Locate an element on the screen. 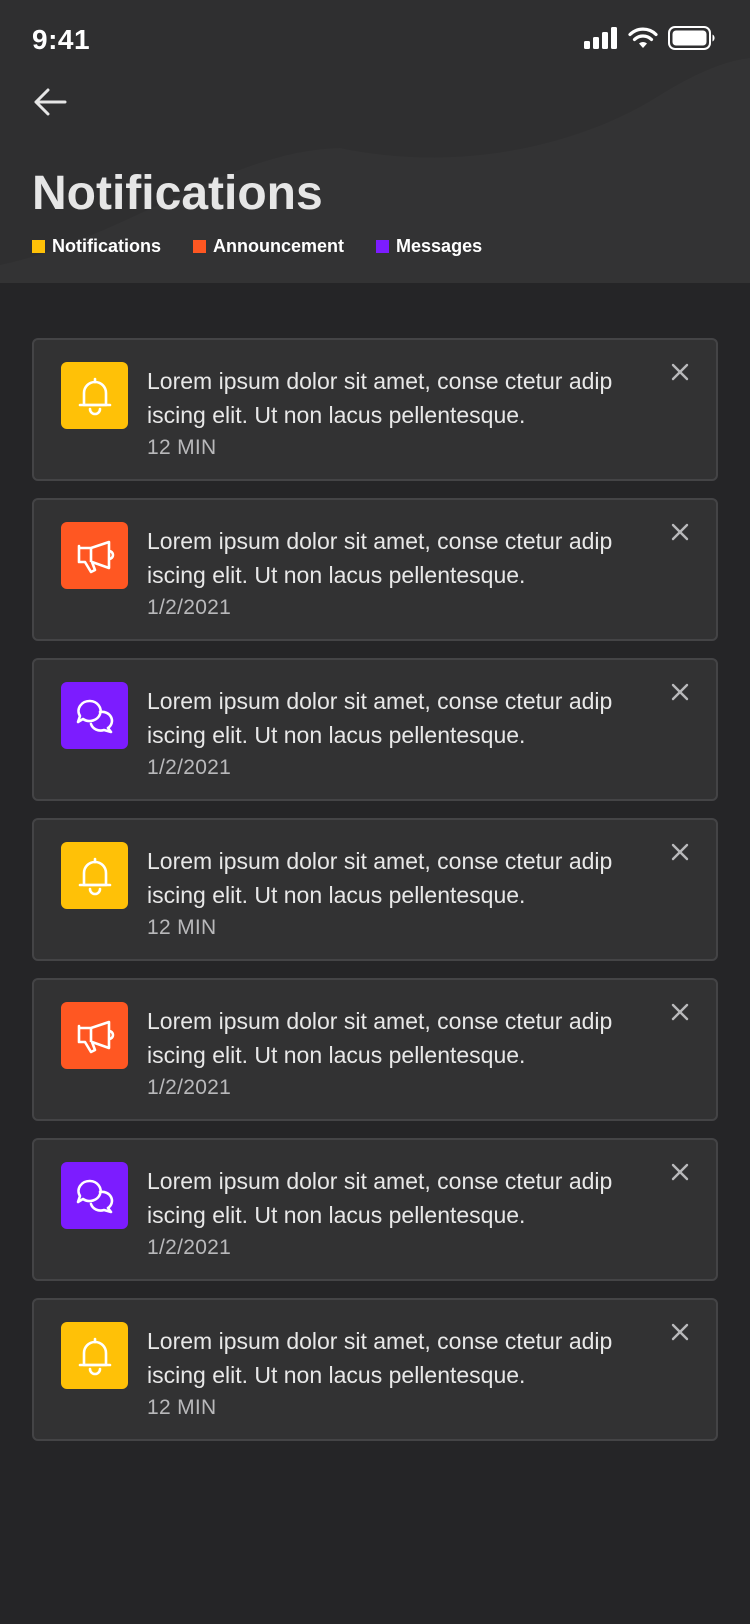 The width and height of the screenshot is (750, 1624). legend-item-notifications: Notifications is located at coordinates (96, 246).